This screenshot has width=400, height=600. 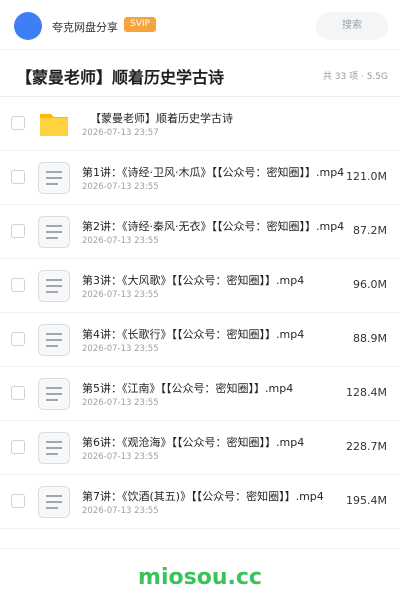 I want to click on item-size: 195.4M, so click(x=366, y=500).